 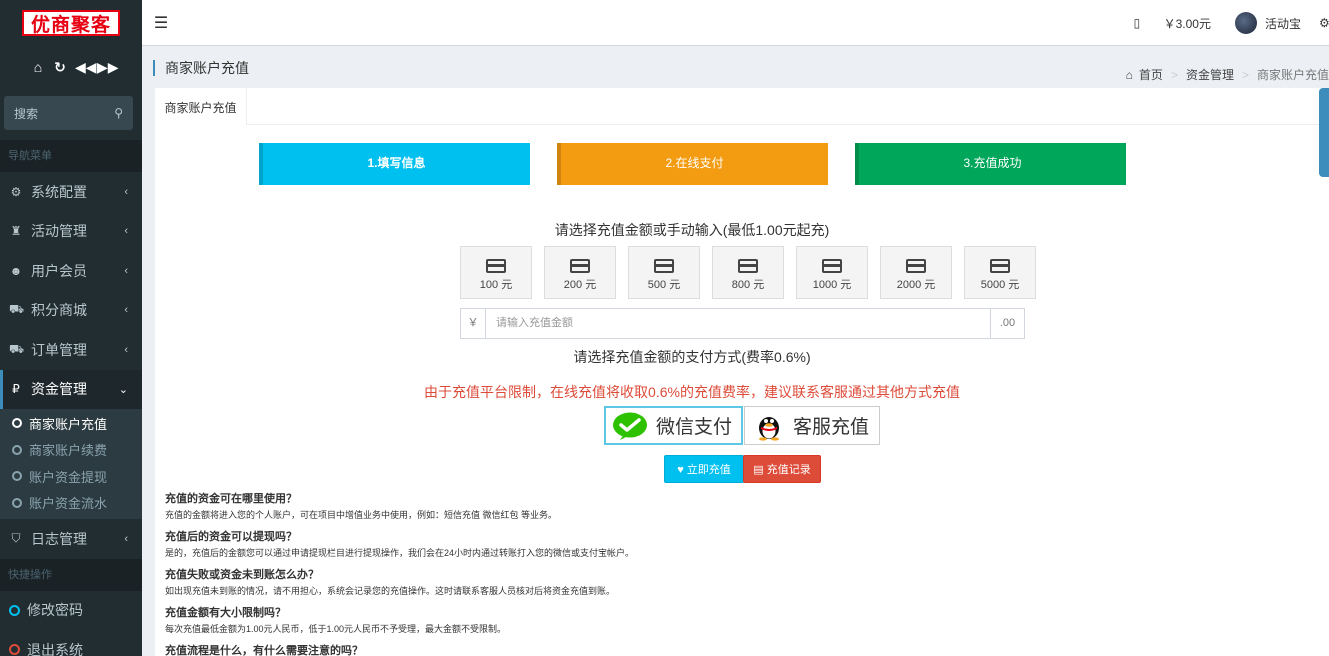 I want to click on sidebar-item-label: 活动管理, so click(x=59, y=231).